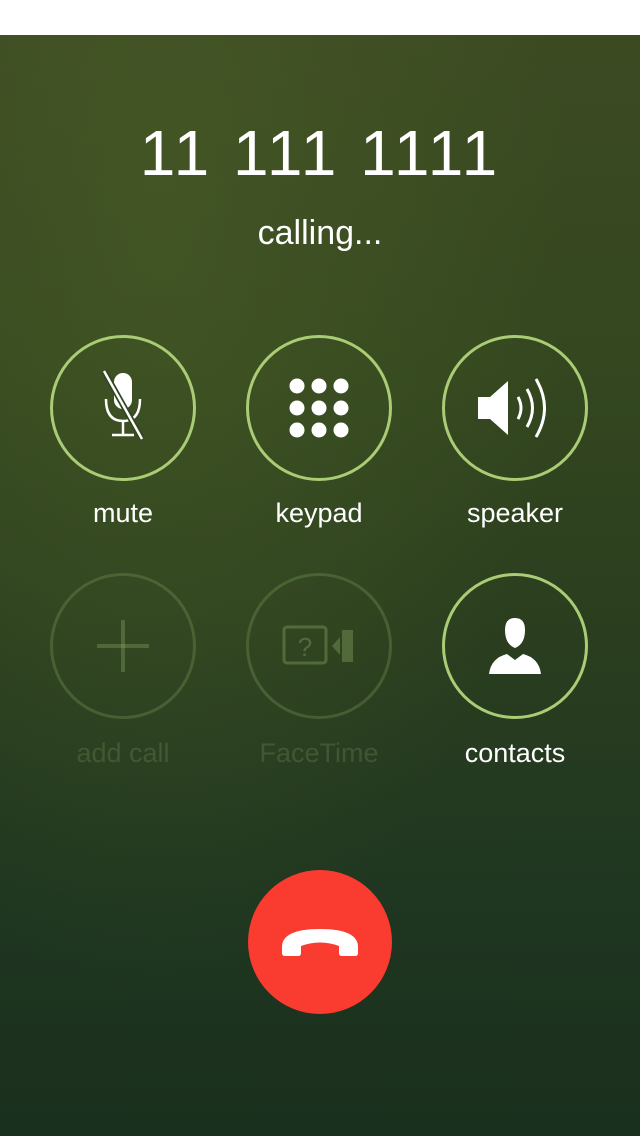 The height and width of the screenshot is (1136, 640). I want to click on keypad-label: keypad, so click(319, 513).